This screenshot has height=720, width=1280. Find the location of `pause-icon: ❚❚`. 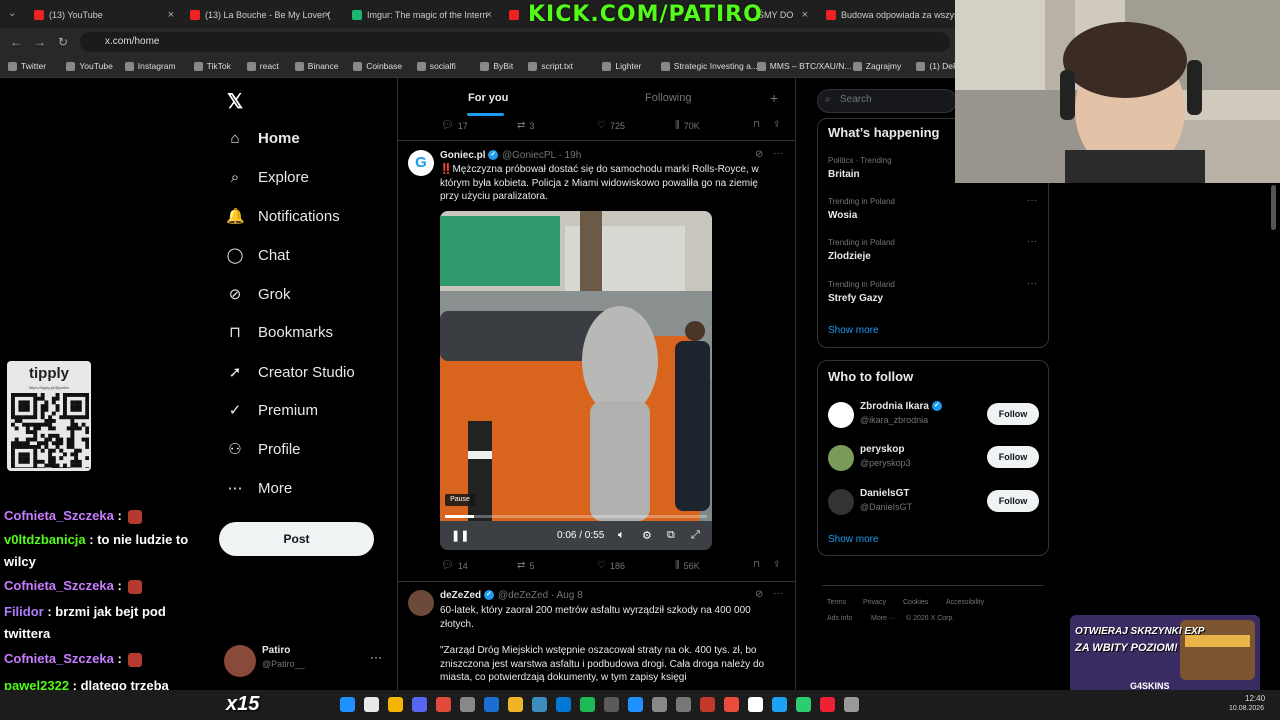

pause-icon: ❚❚ is located at coordinates (460, 535).